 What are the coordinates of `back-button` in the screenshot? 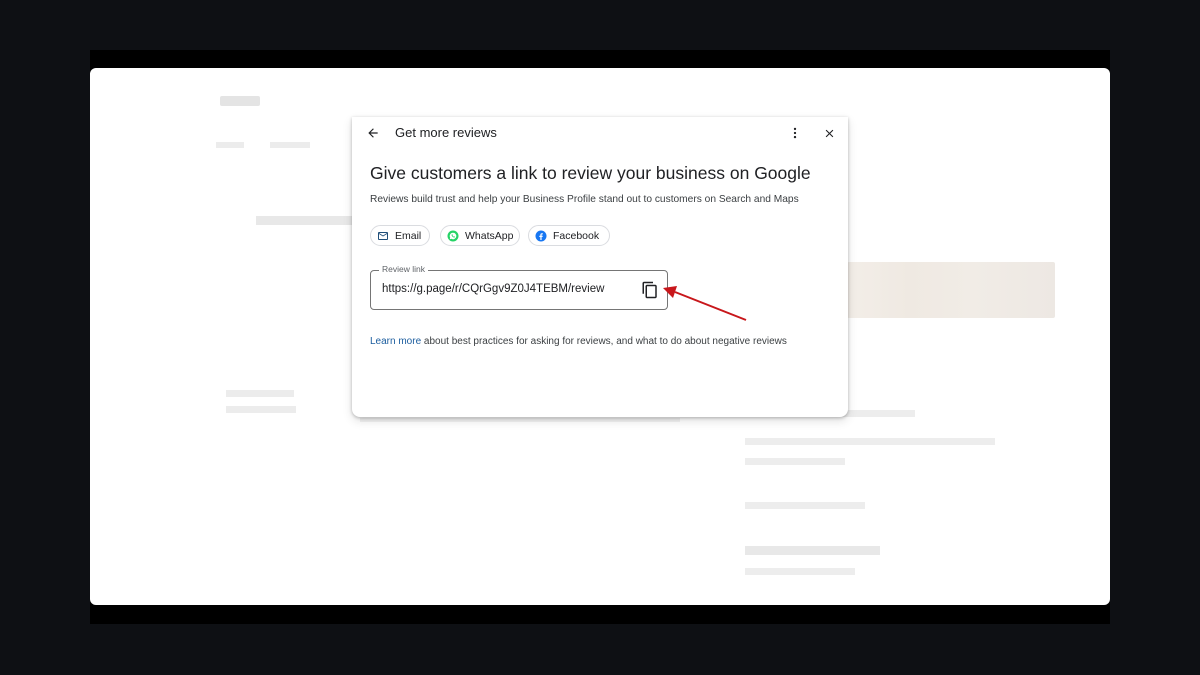 It's located at (373, 133).